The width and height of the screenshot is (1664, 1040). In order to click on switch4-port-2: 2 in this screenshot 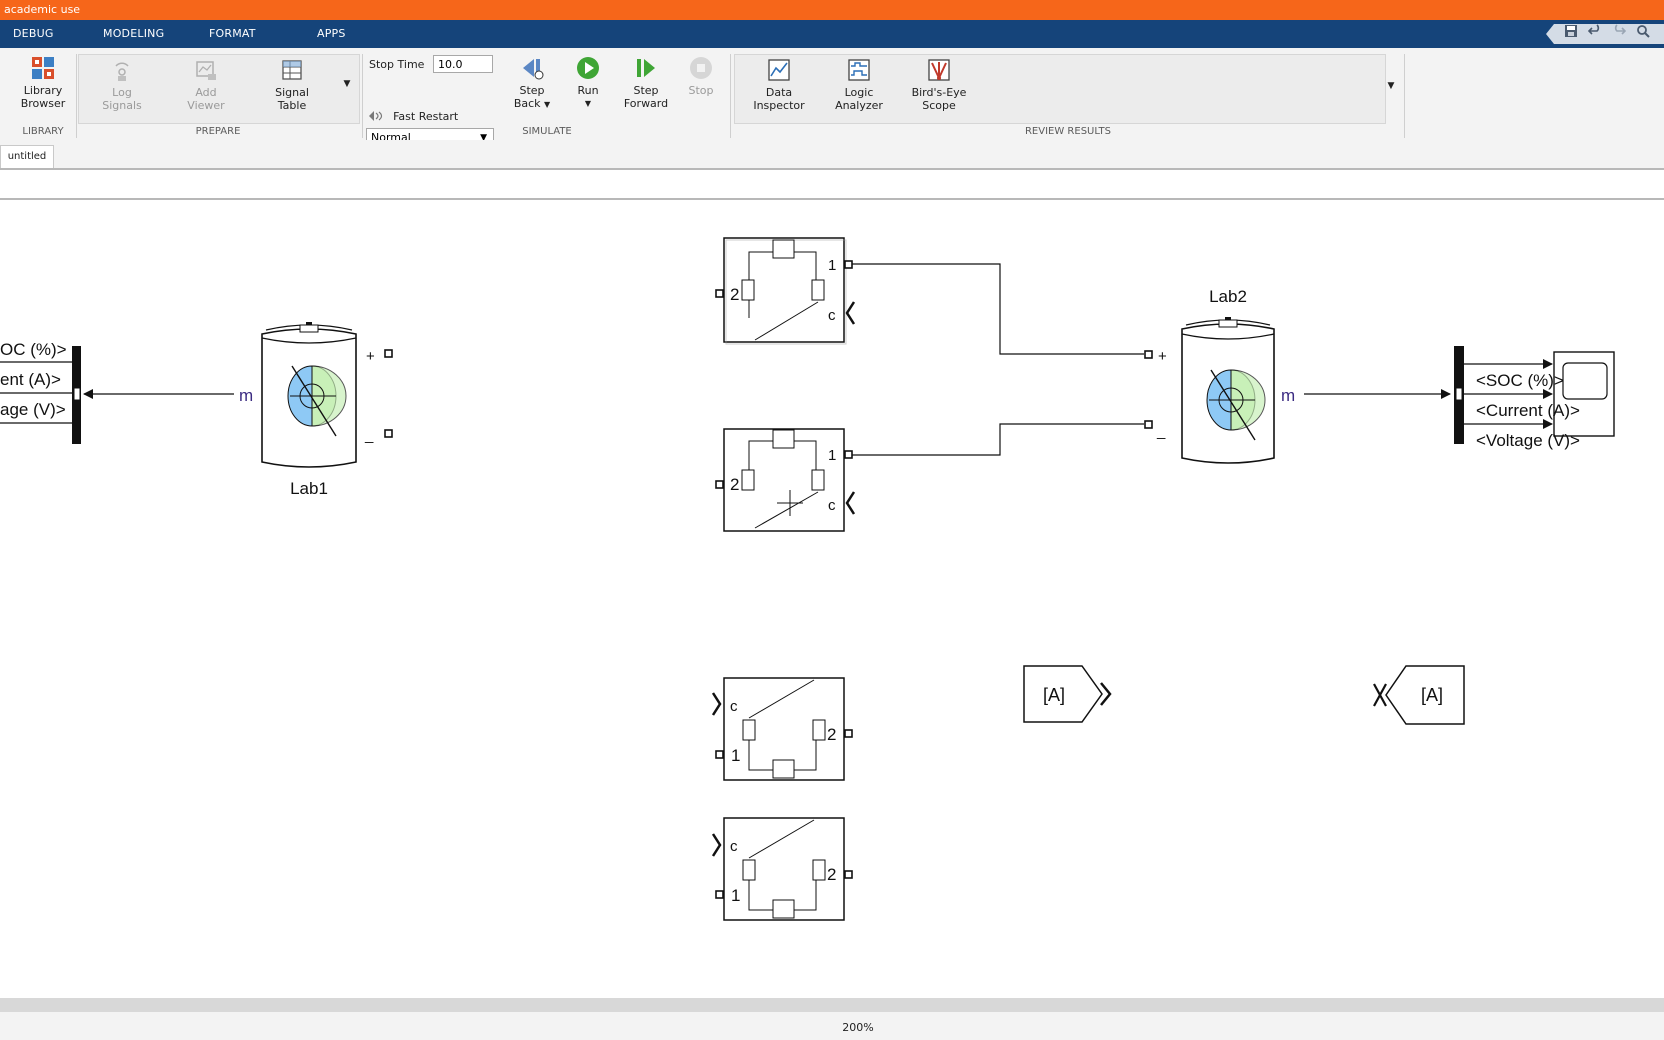, I will do `click(831, 874)`.